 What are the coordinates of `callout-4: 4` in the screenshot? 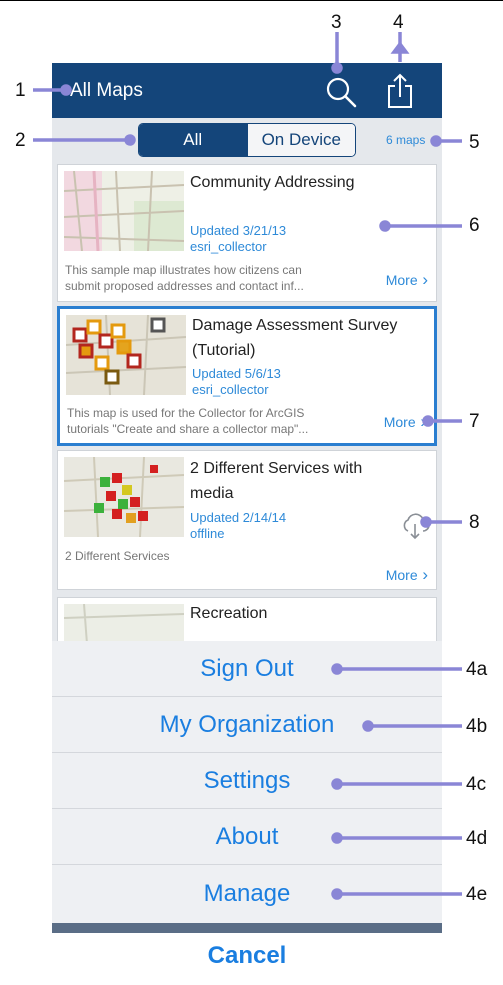 It's located at (398, 22).